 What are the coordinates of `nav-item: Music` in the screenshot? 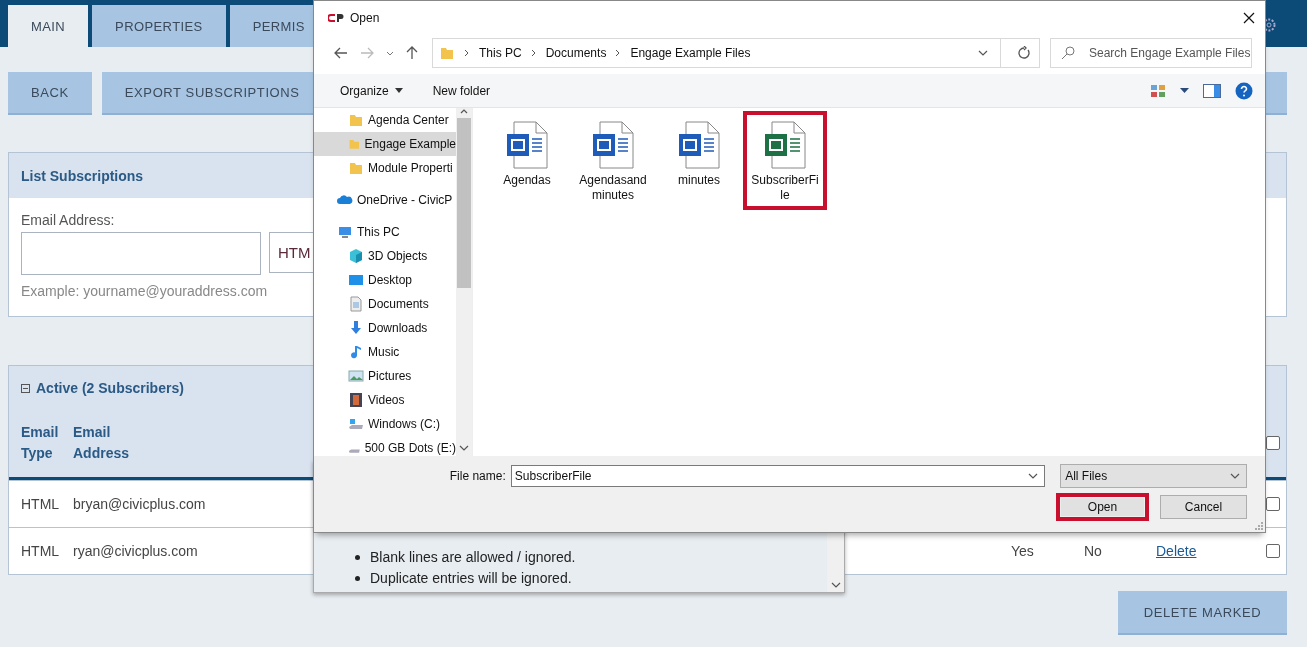 It's located at (385, 352).